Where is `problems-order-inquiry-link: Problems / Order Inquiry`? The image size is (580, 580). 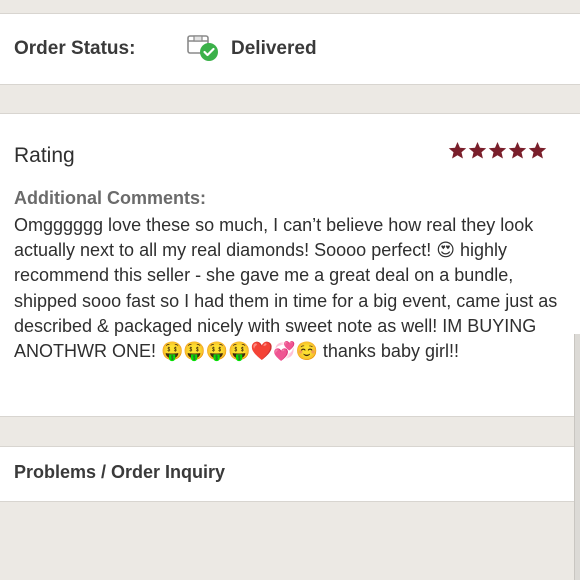
problems-order-inquiry-link: Problems / Order Inquiry is located at coordinates (290, 474).